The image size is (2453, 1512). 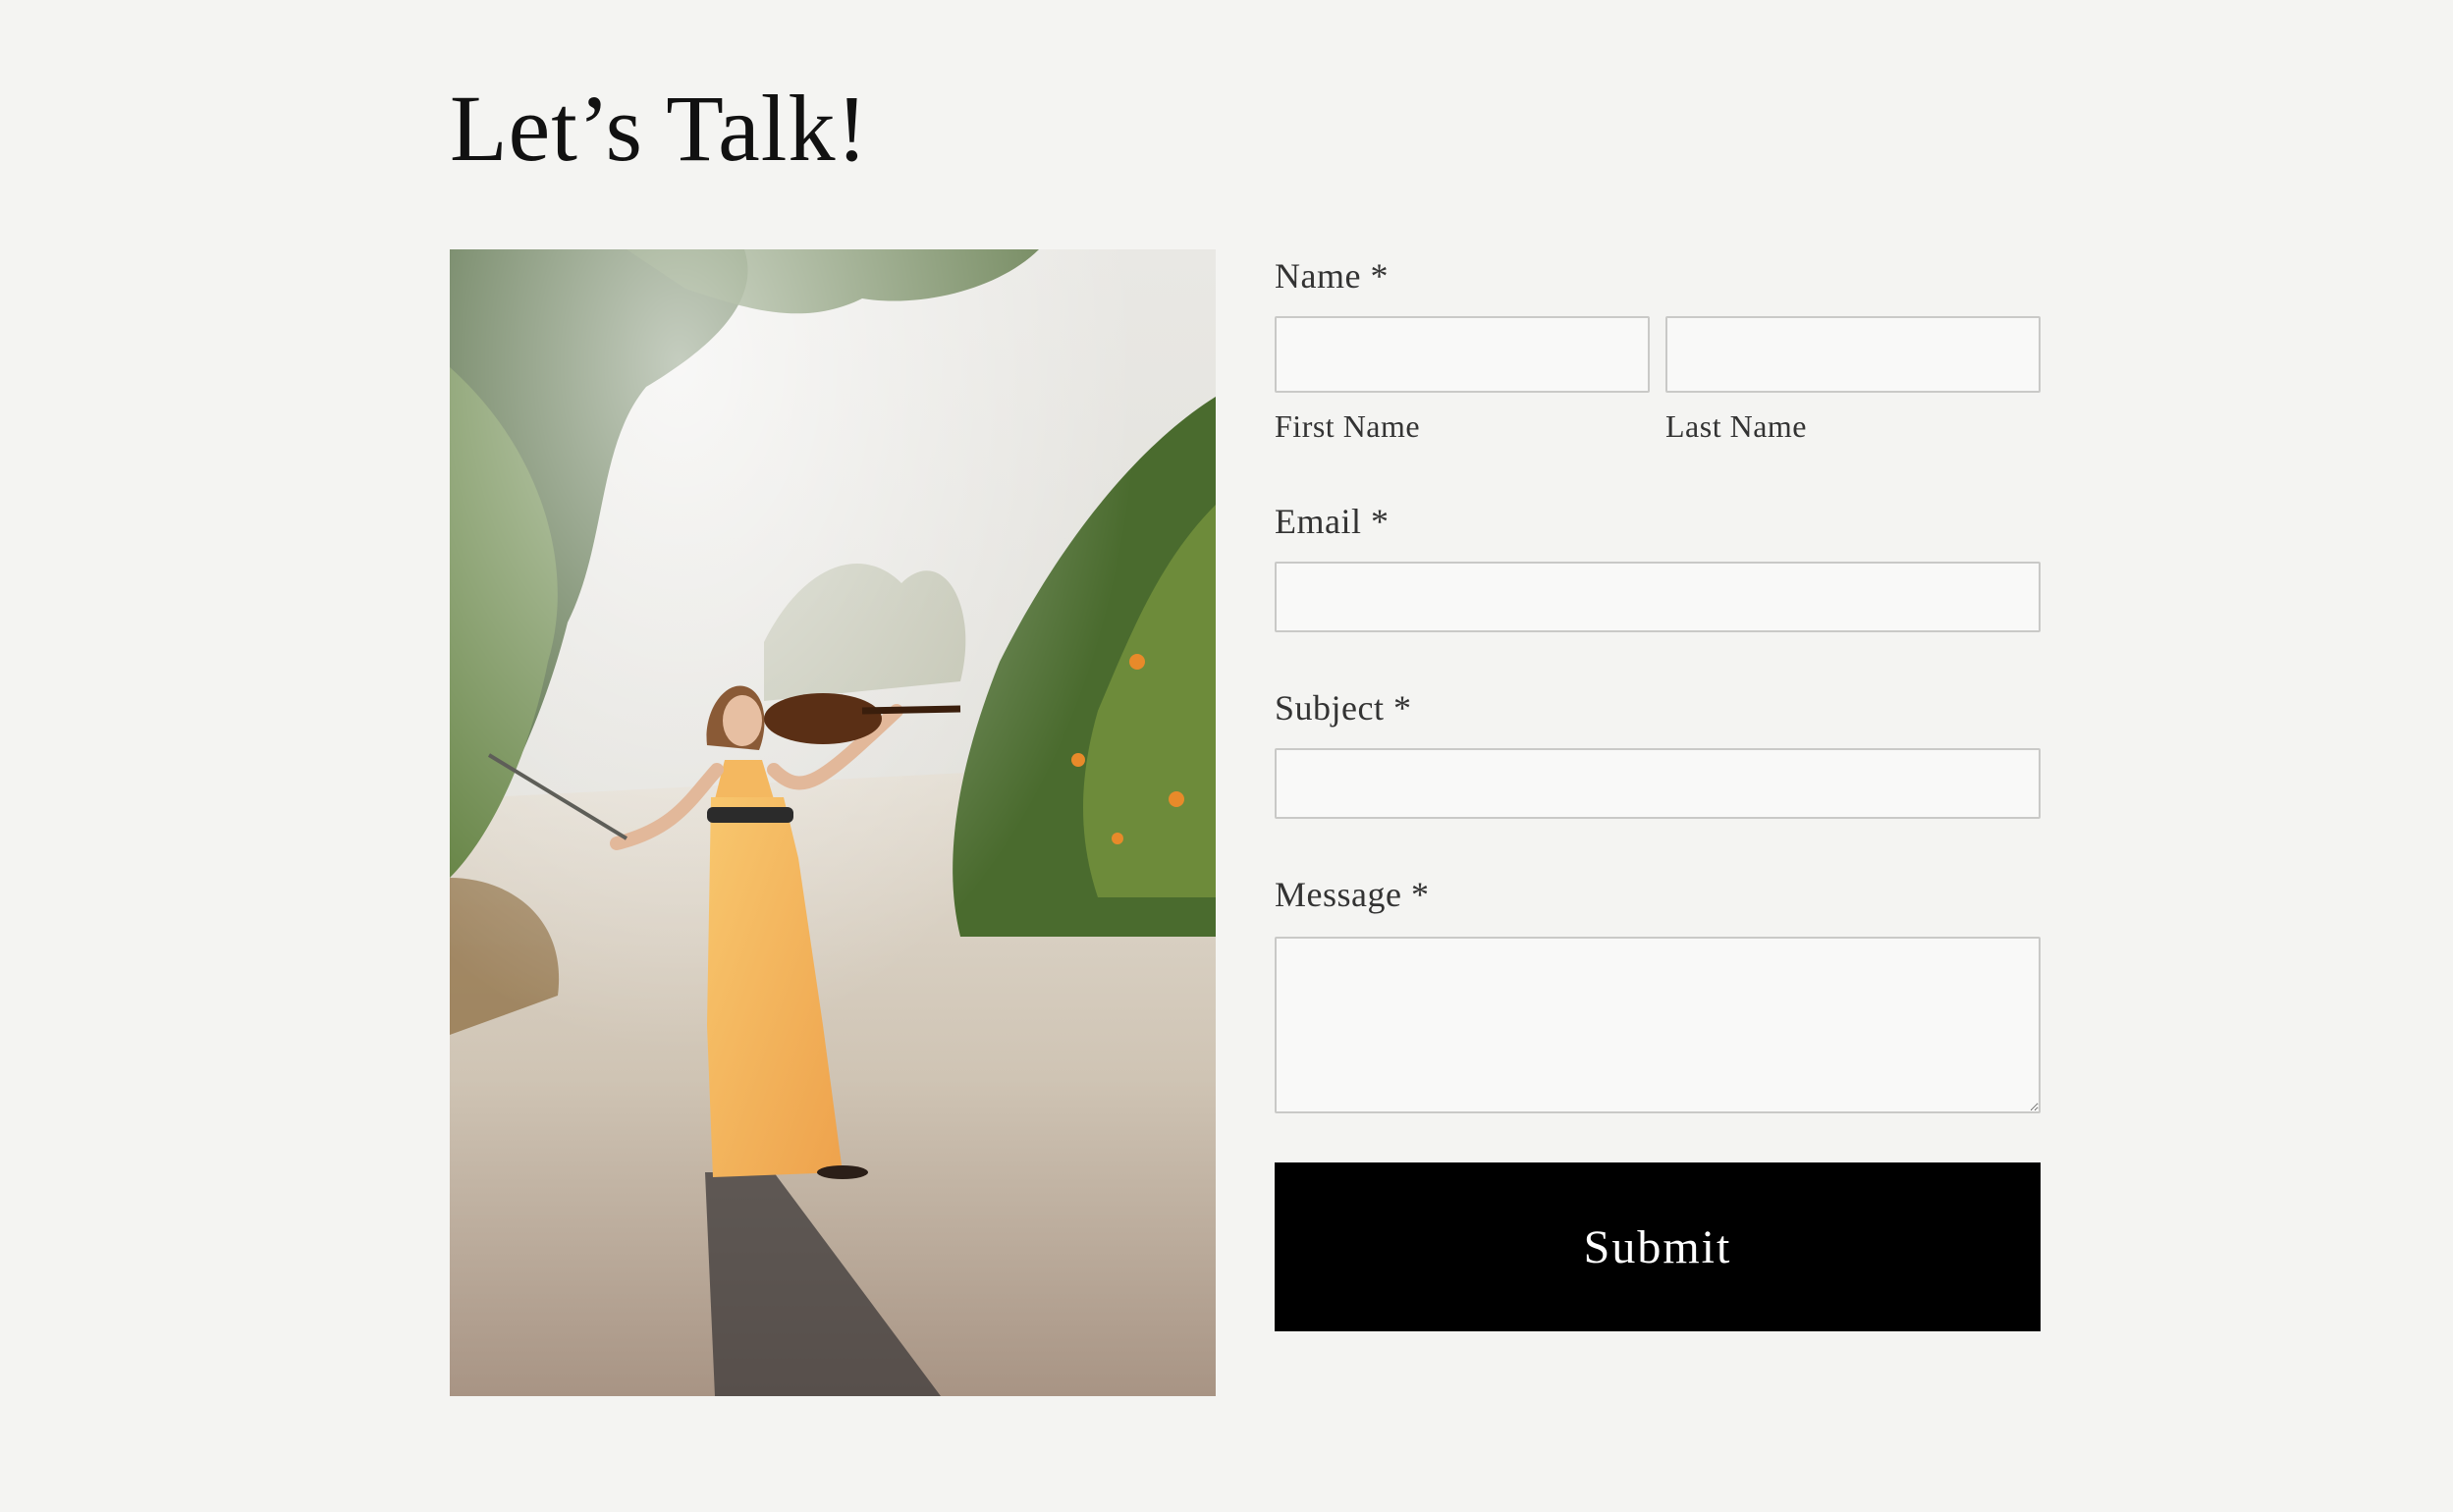 What do you see at coordinates (660, 129) in the screenshot?
I see `page-title: Let’s Talk!` at bounding box center [660, 129].